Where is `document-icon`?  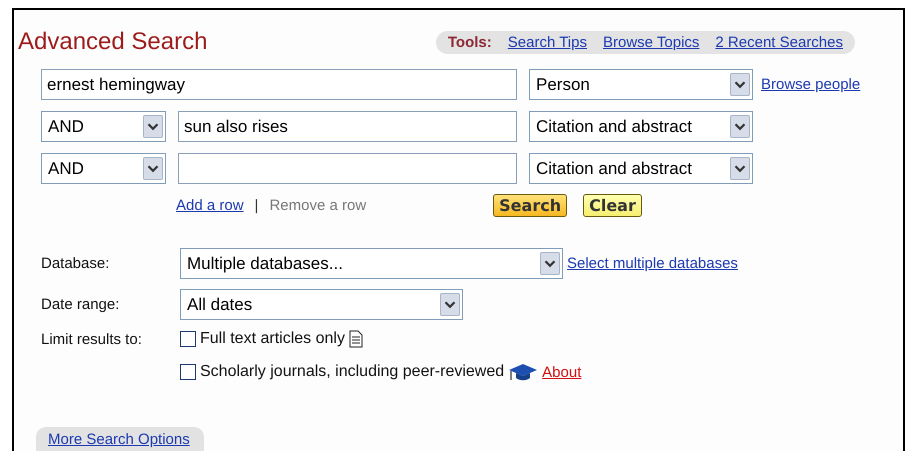 document-icon is located at coordinates (355, 339).